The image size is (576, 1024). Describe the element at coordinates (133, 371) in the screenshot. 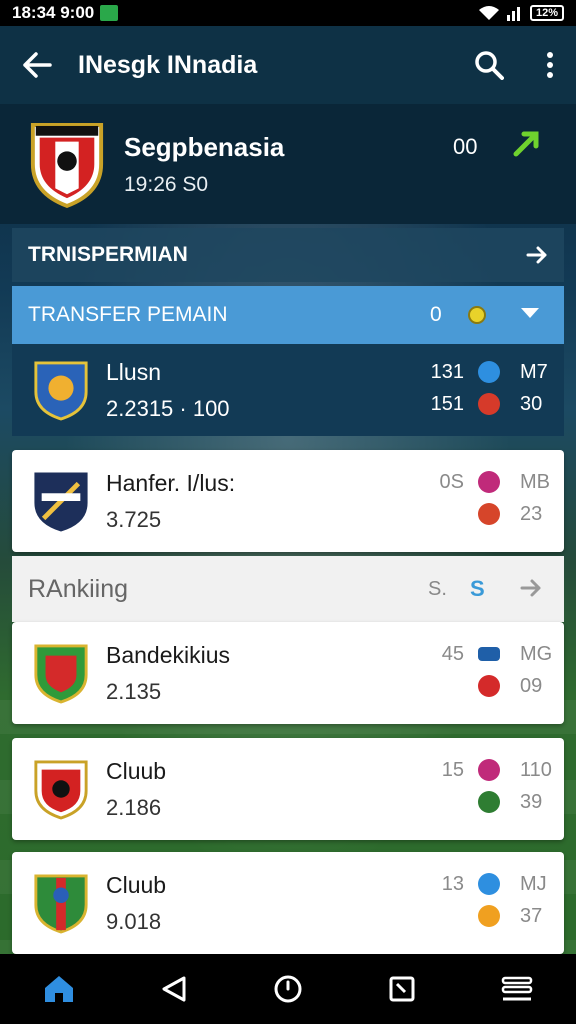

I see `club-name: Llusn` at that location.